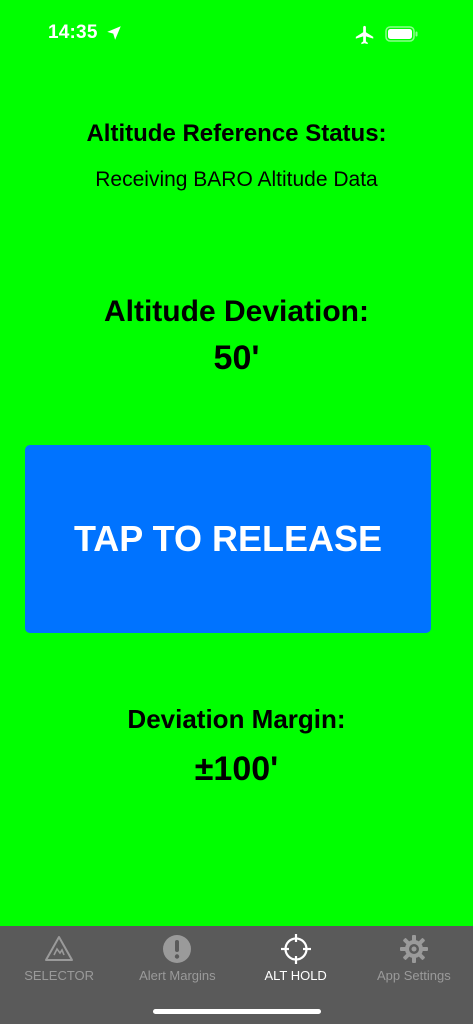  Describe the element at coordinates (236, 311) in the screenshot. I see `altitude-deviation-title: Altitude Deviation:` at that location.